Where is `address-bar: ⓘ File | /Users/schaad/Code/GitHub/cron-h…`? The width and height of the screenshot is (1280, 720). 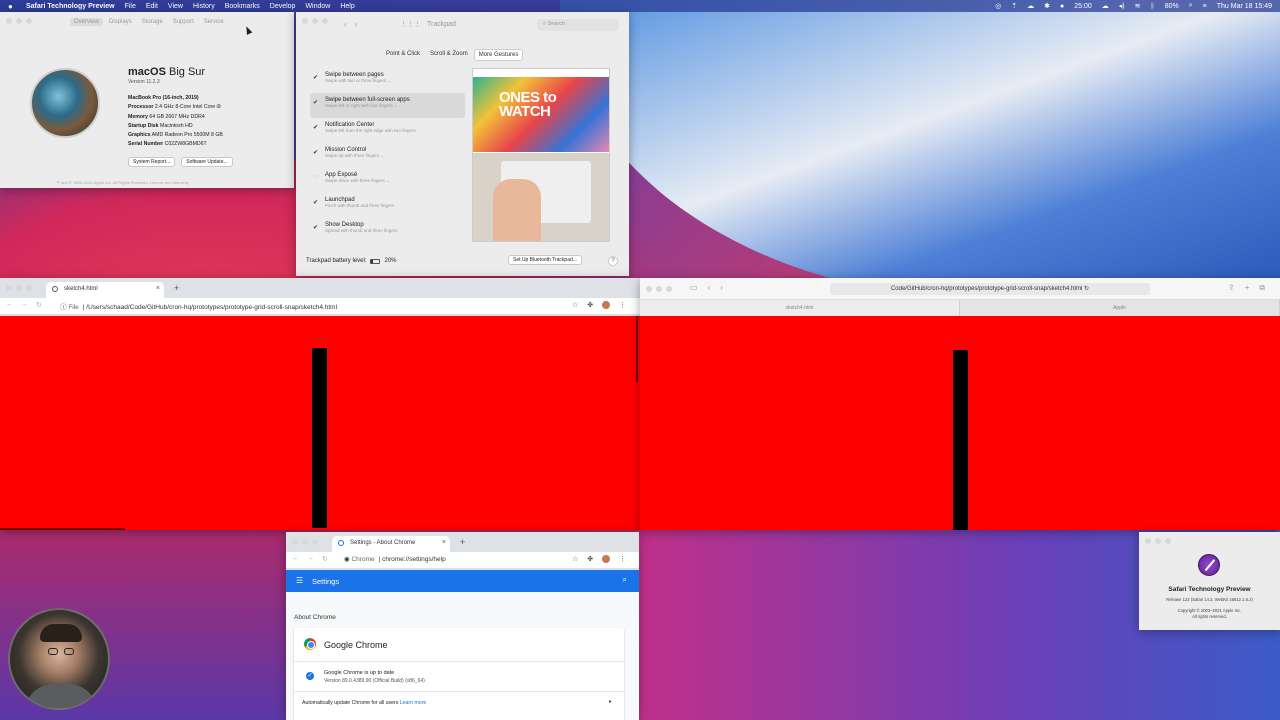 address-bar: ⓘ File | /Users/schaad/Code/GitHub/cron-h… is located at coordinates (198, 306).